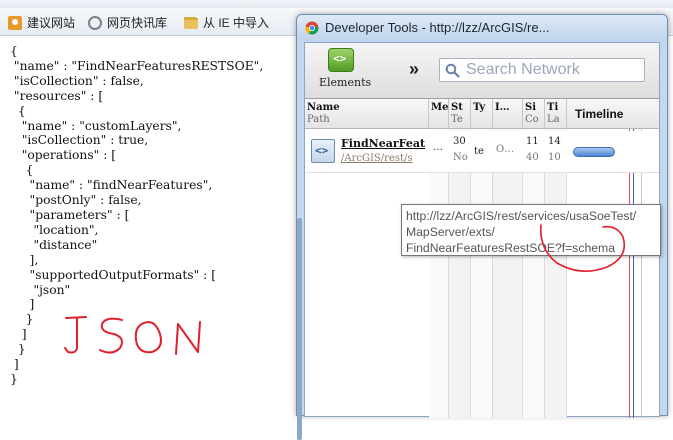  Describe the element at coordinates (532, 157) in the screenshot. I see `request-content-size: 40` at that location.